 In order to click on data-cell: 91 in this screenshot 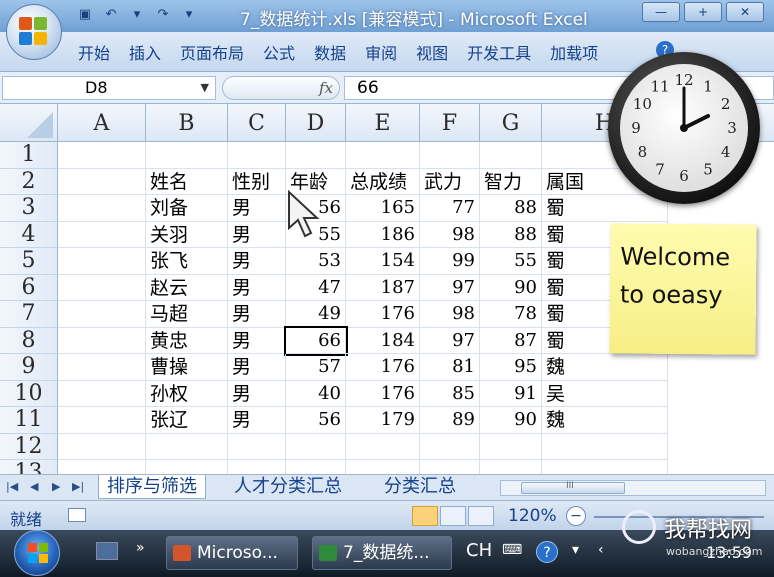, I will do `click(511, 393)`.